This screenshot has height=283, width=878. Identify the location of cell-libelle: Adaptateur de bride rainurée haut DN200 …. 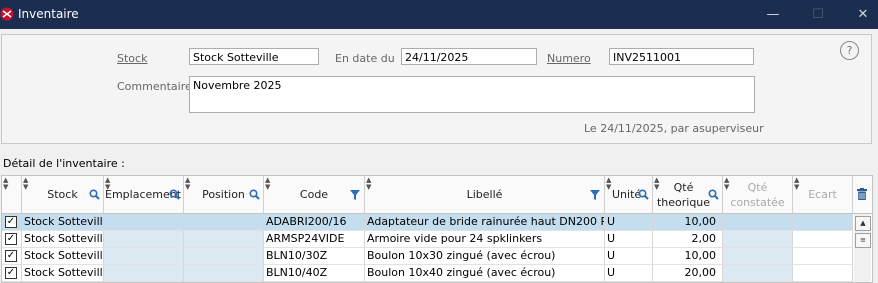
(485, 222).